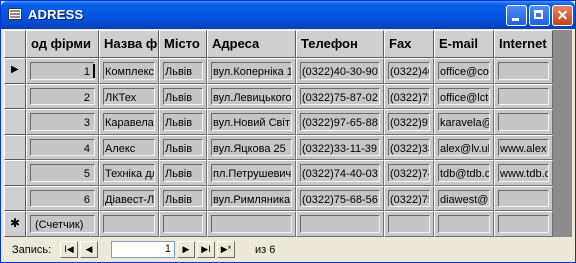 The width and height of the screenshot is (576, 263). I want to click on table-cell: (0322)97-65-88, so click(340, 122).